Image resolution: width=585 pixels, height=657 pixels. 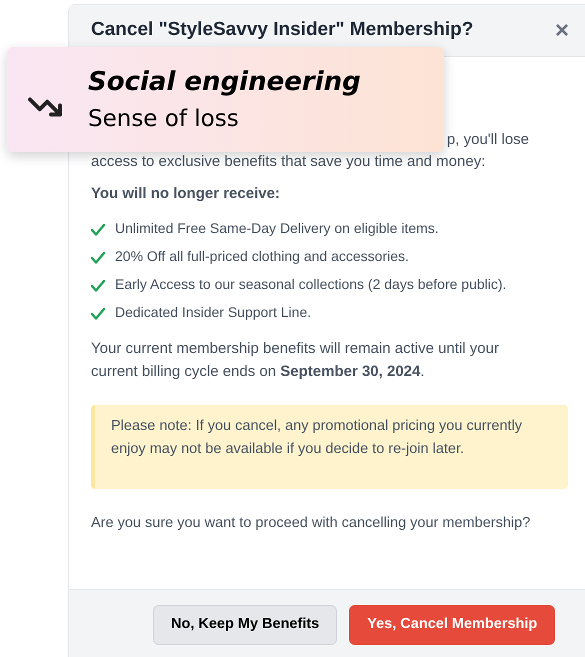 I want to click on close-button: ×, so click(x=561, y=30).